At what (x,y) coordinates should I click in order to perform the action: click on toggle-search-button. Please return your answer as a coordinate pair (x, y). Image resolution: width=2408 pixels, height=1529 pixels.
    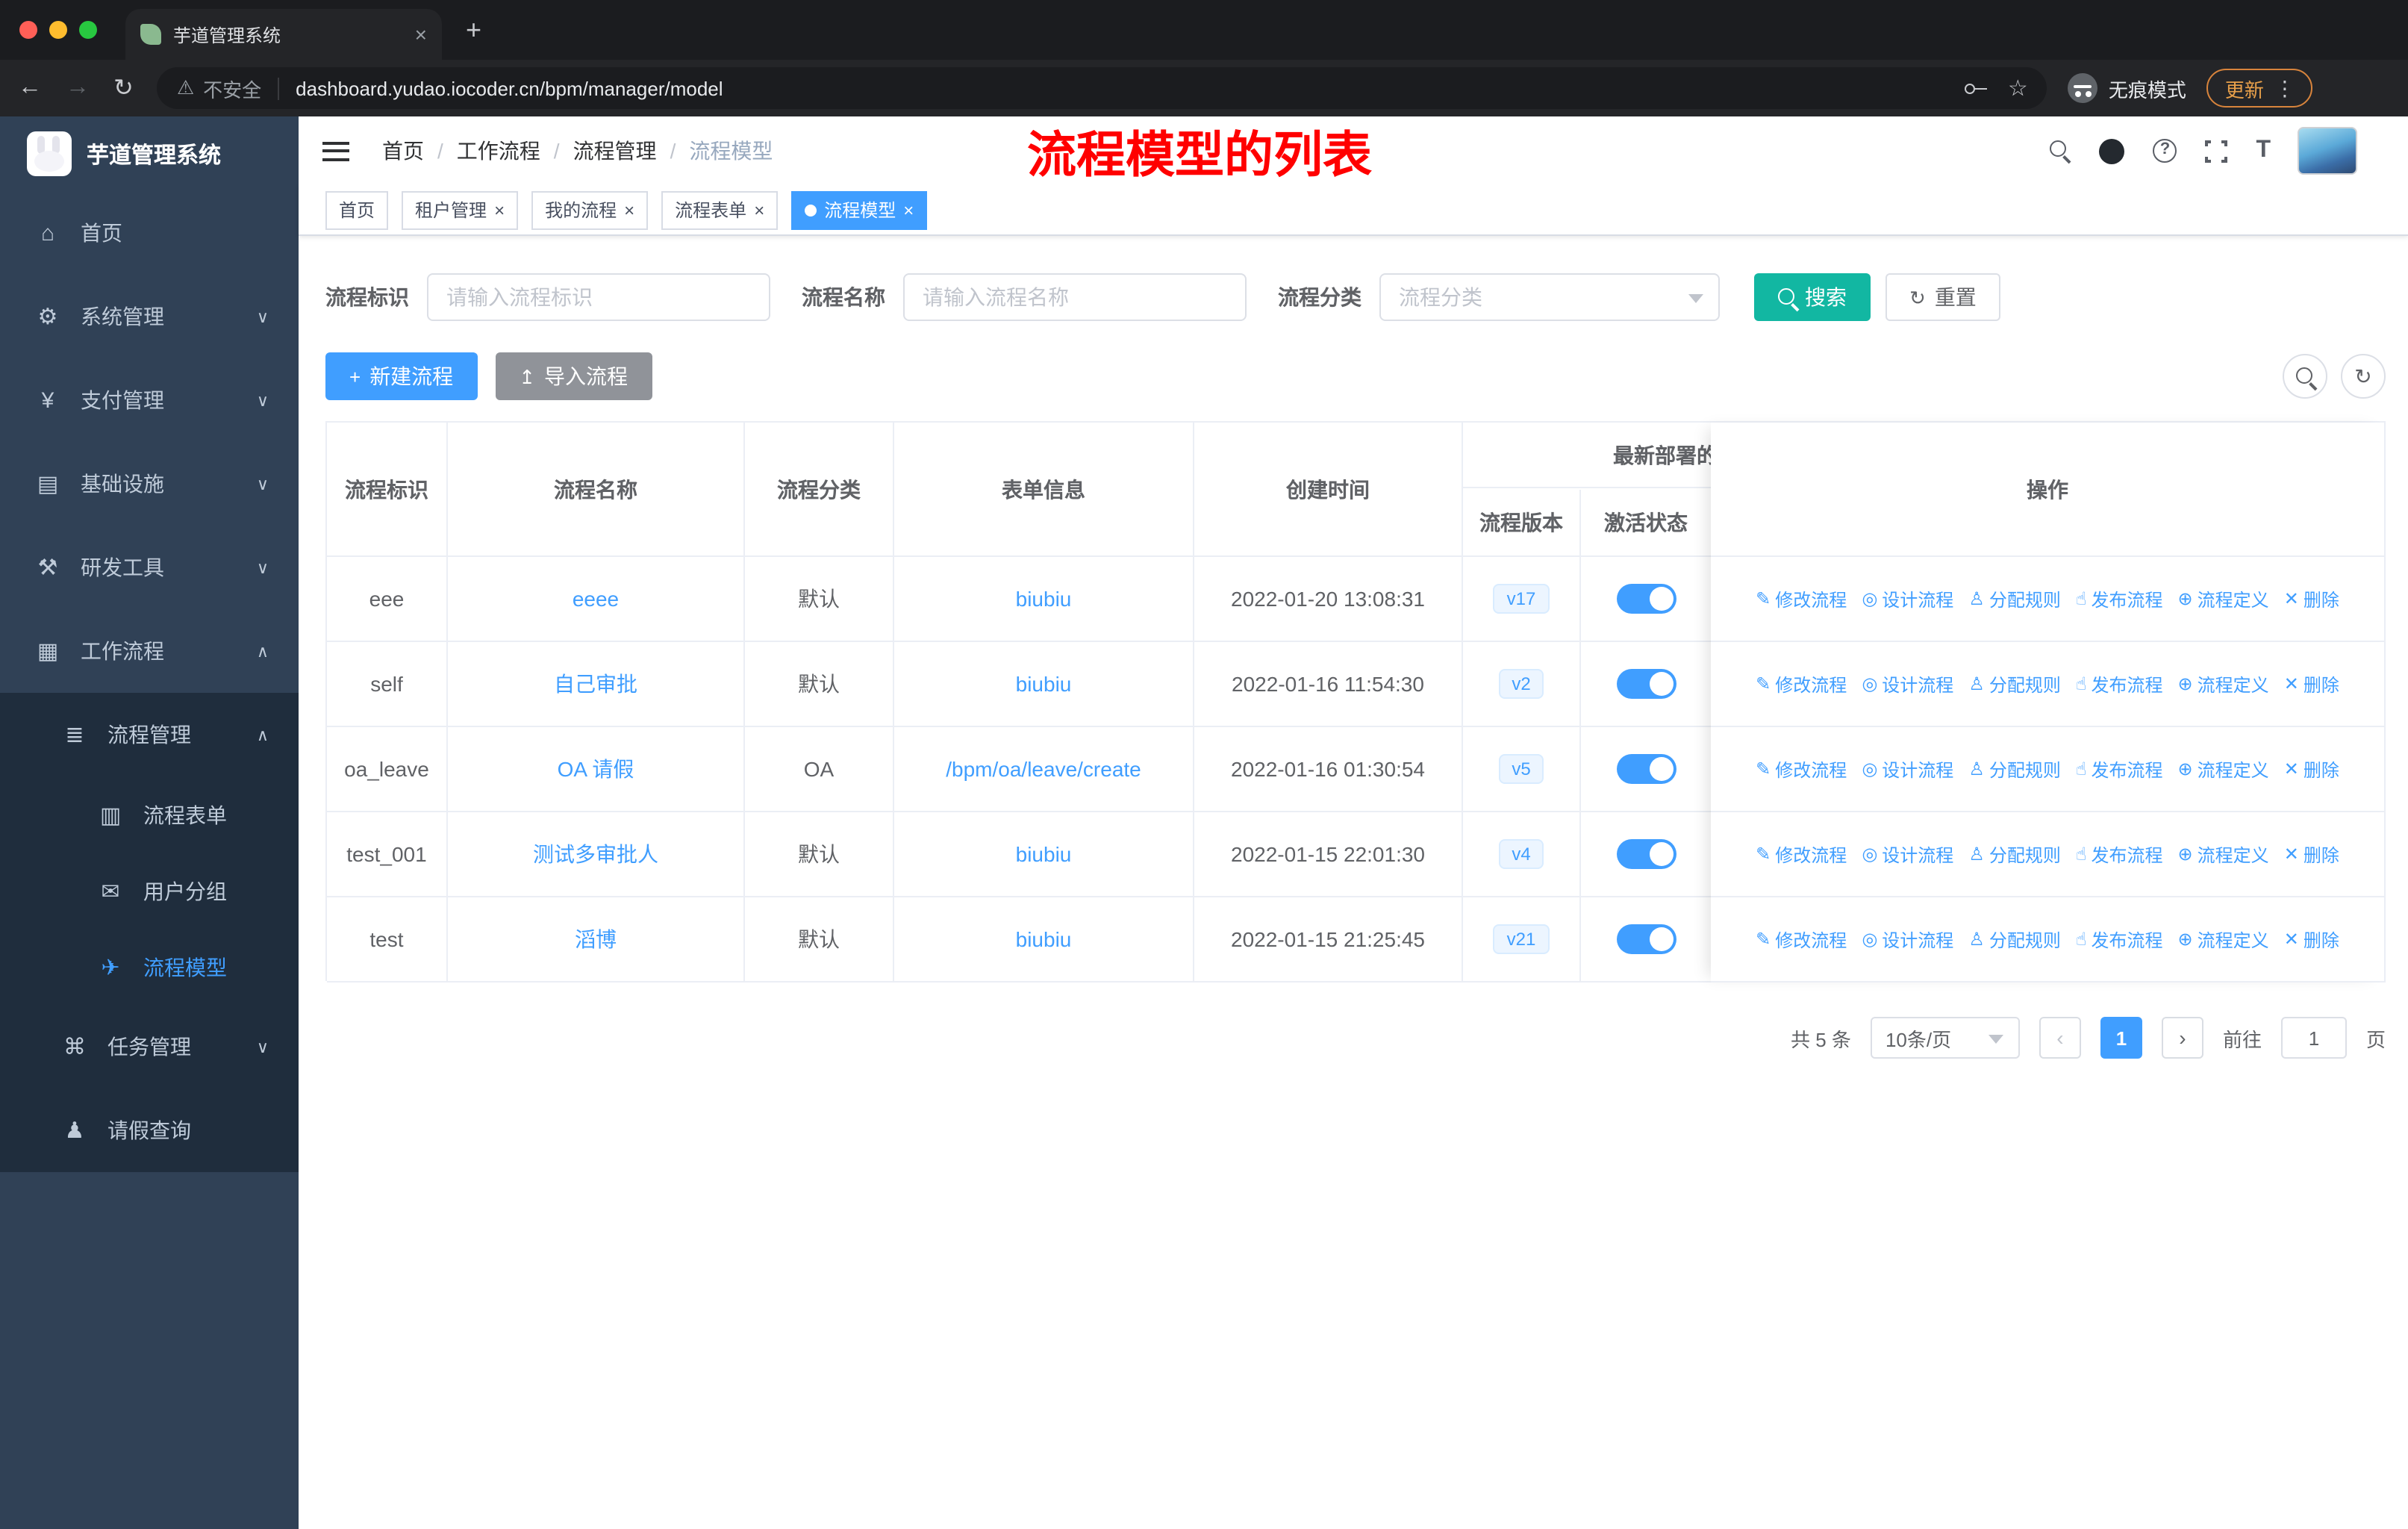
    Looking at the image, I should click on (2305, 377).